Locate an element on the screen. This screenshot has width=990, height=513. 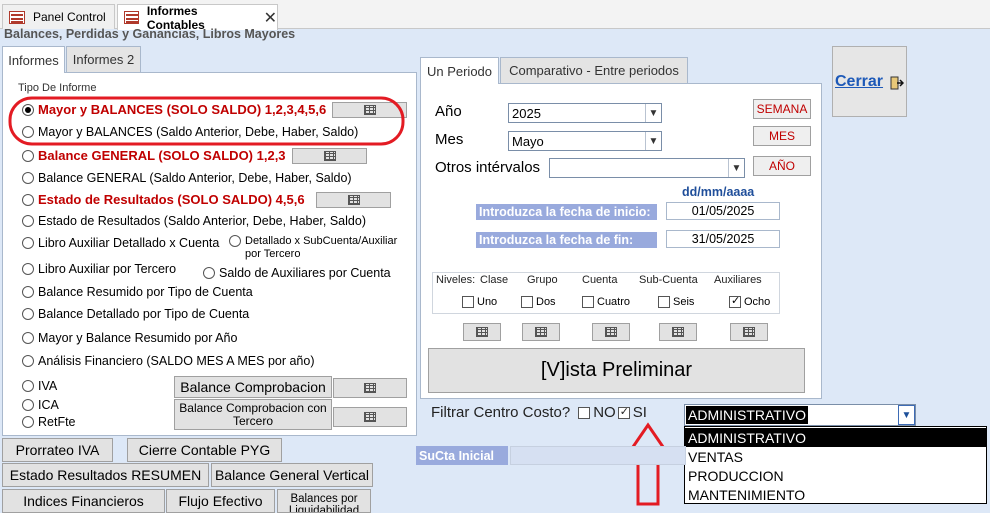
option-mayor-resumido-anio: Mayor y Balance Resumido por Año is located at coordinates (129, 338).